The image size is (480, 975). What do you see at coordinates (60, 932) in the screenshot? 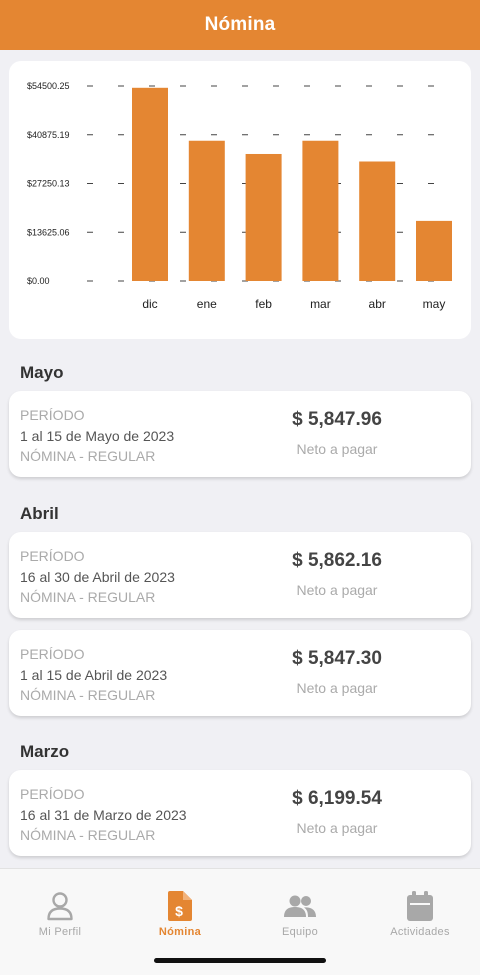
I see `tab-label: Mi Perfil` at bounding box center [60, 932].